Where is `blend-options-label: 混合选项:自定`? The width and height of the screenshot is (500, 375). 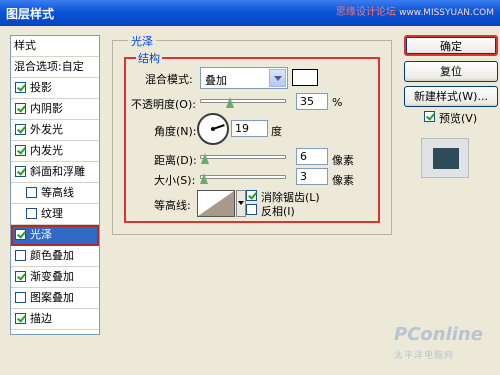 blend-options-label: 混合选项:自定 is located at coordinates (49, 66).